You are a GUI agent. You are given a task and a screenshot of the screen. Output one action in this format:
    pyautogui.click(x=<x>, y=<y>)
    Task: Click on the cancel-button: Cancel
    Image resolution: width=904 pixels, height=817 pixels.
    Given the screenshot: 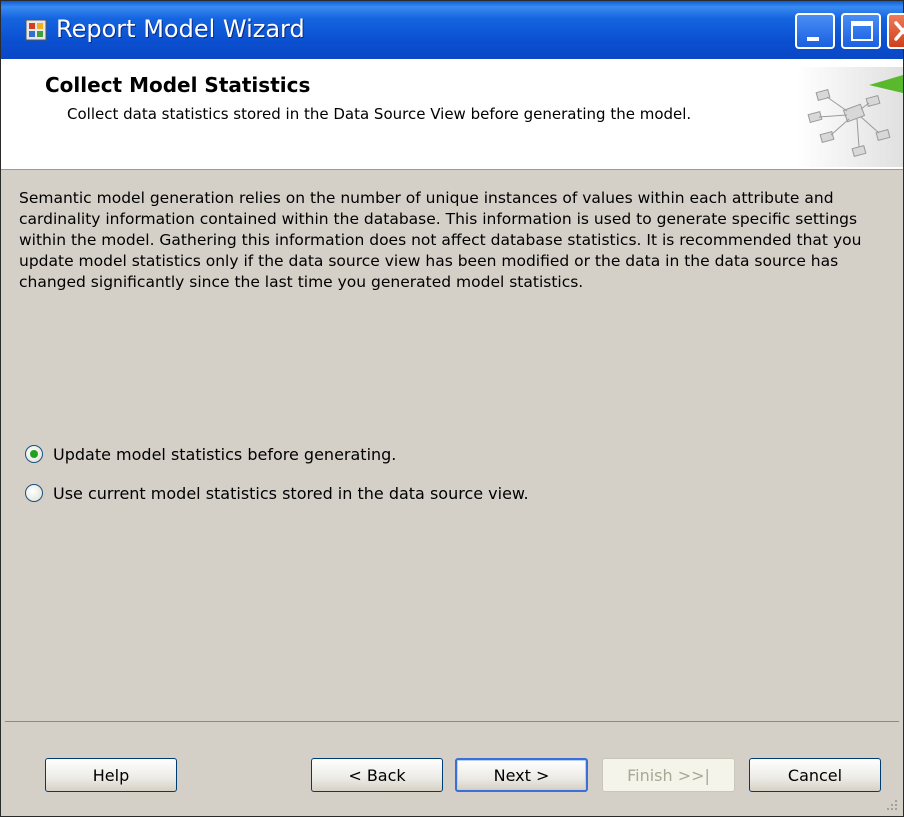 What is the action you would take?
    pyautogui.click(x=815, y=775)
    